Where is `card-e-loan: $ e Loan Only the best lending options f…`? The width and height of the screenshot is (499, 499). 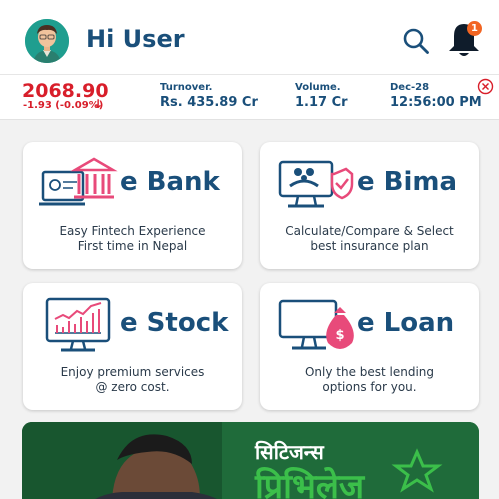 card-e-loan: $ e Loan Only the best lending options f… is located at coordinates (369, 346).